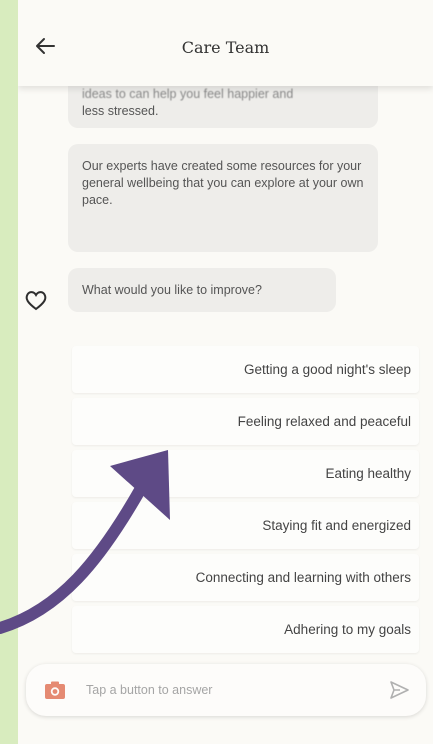  What do you see at coordinates (120, 111) in the screenshot?
I see `message-text: less stressed.` at bounding box center [120, 111].